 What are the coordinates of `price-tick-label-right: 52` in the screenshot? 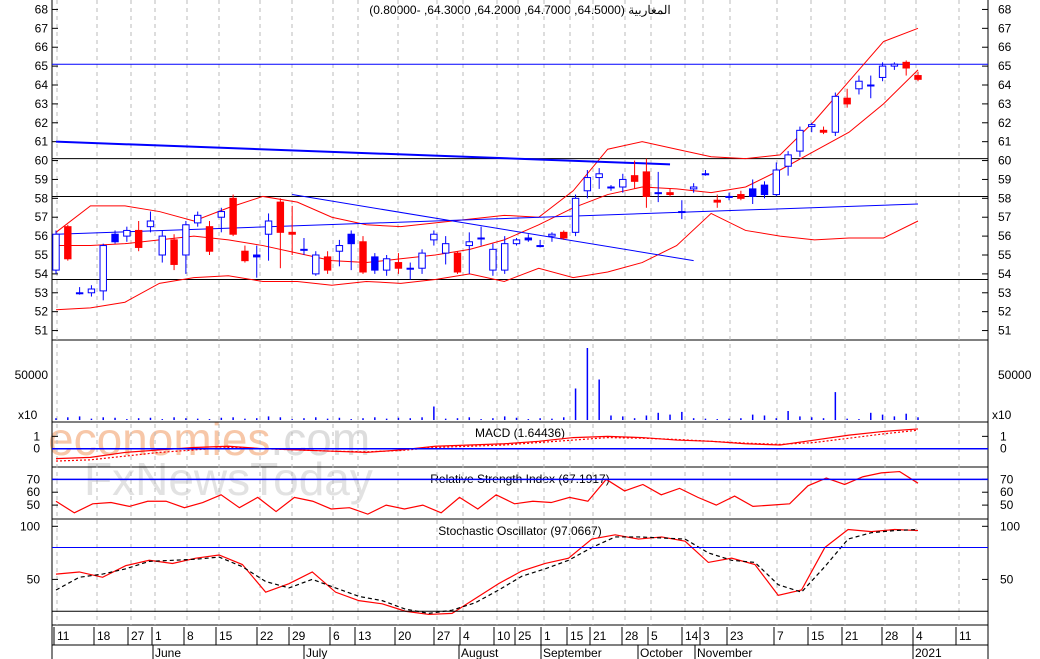 It's located at (1005, 312).